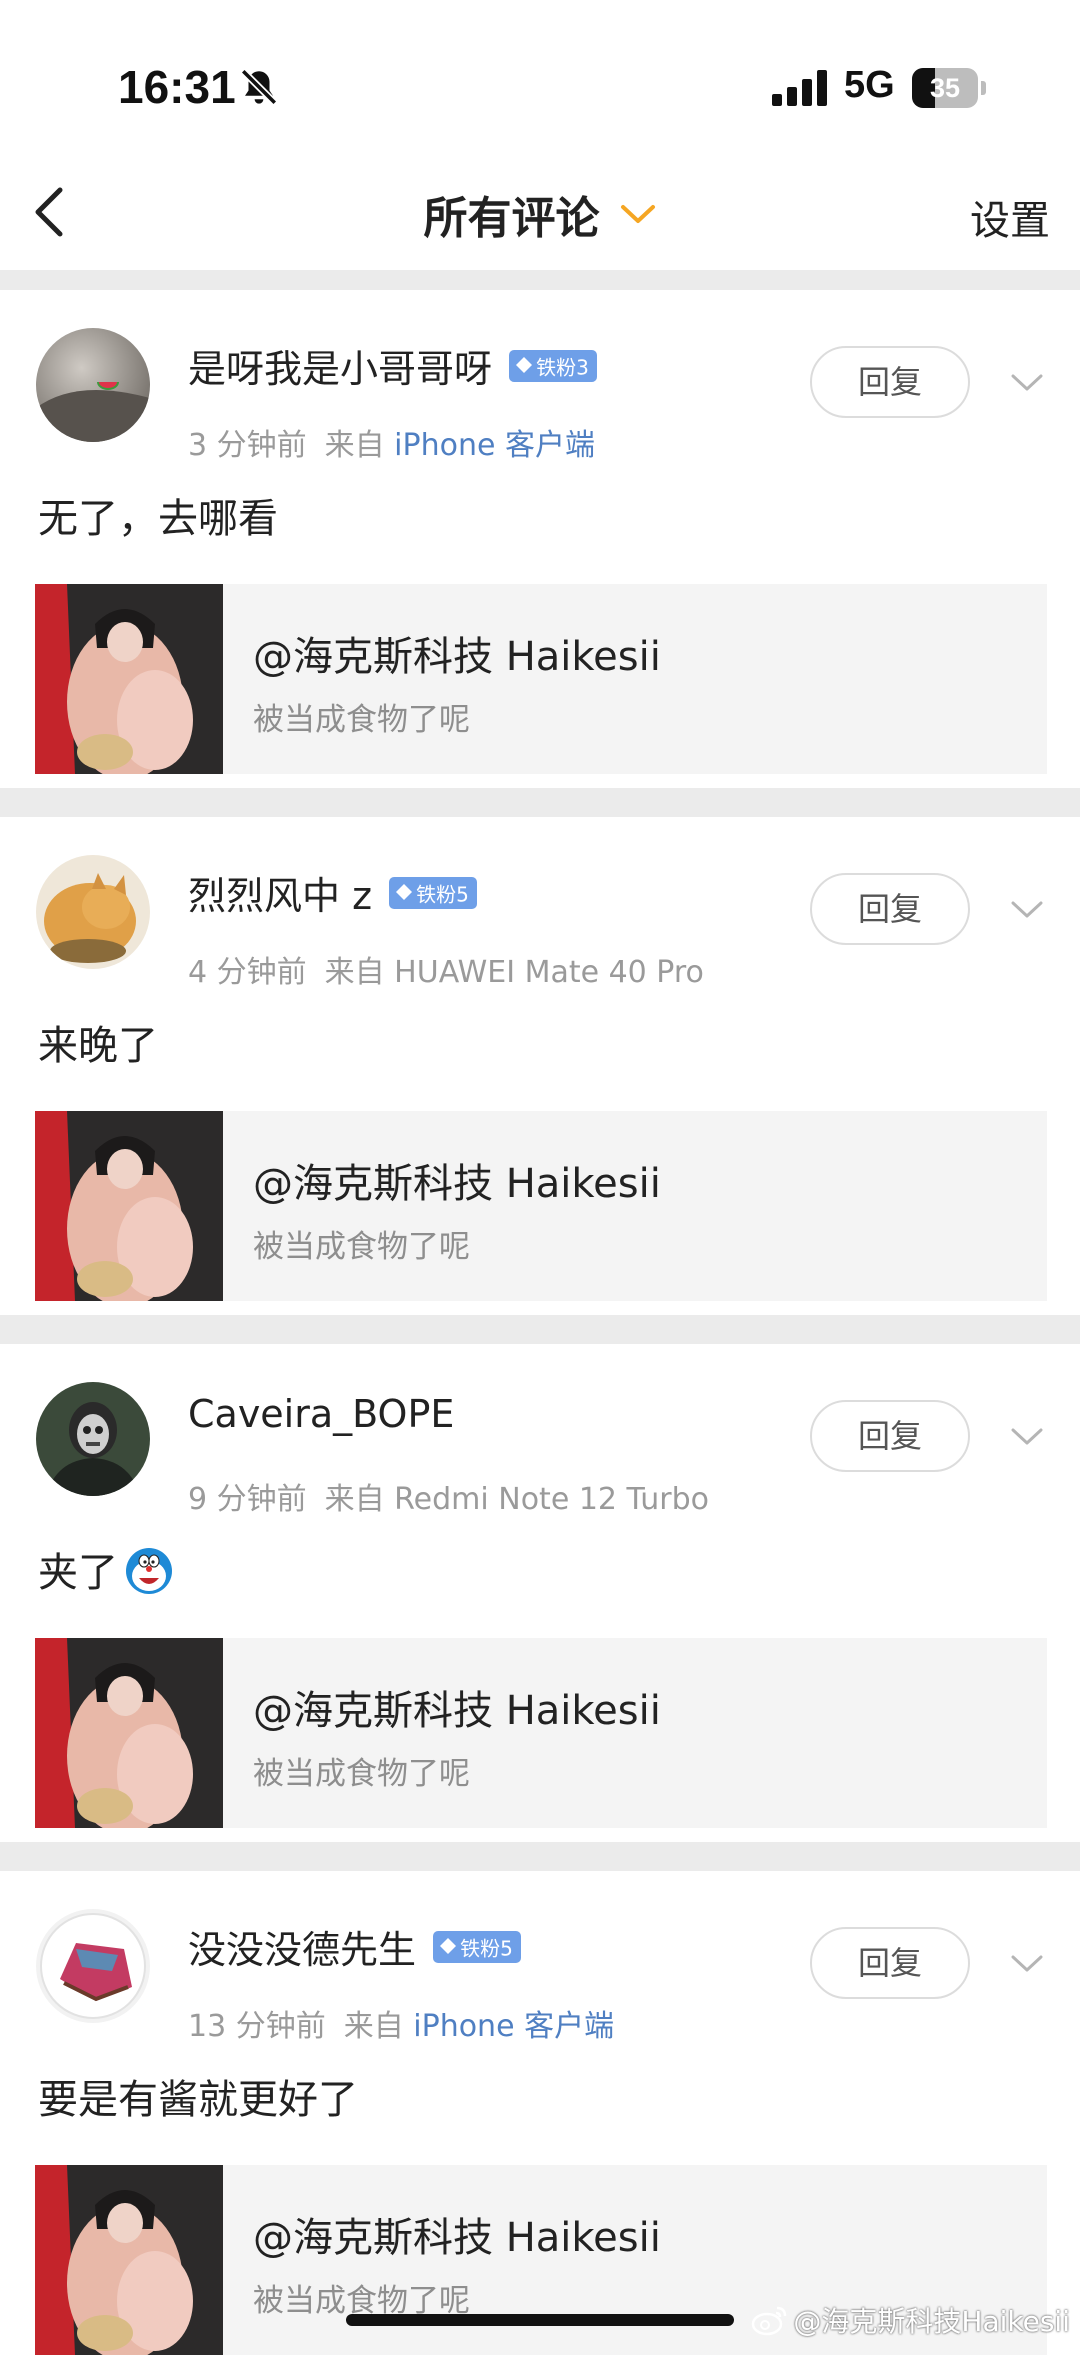 The height and width of the screenshot is (2371, 1080). What do you see at coordinates (391, 442) in the screenshot?
I see `comment-meta: 3 分钟前 来自 iPhone 客户端` at bounding box center [391, 442].